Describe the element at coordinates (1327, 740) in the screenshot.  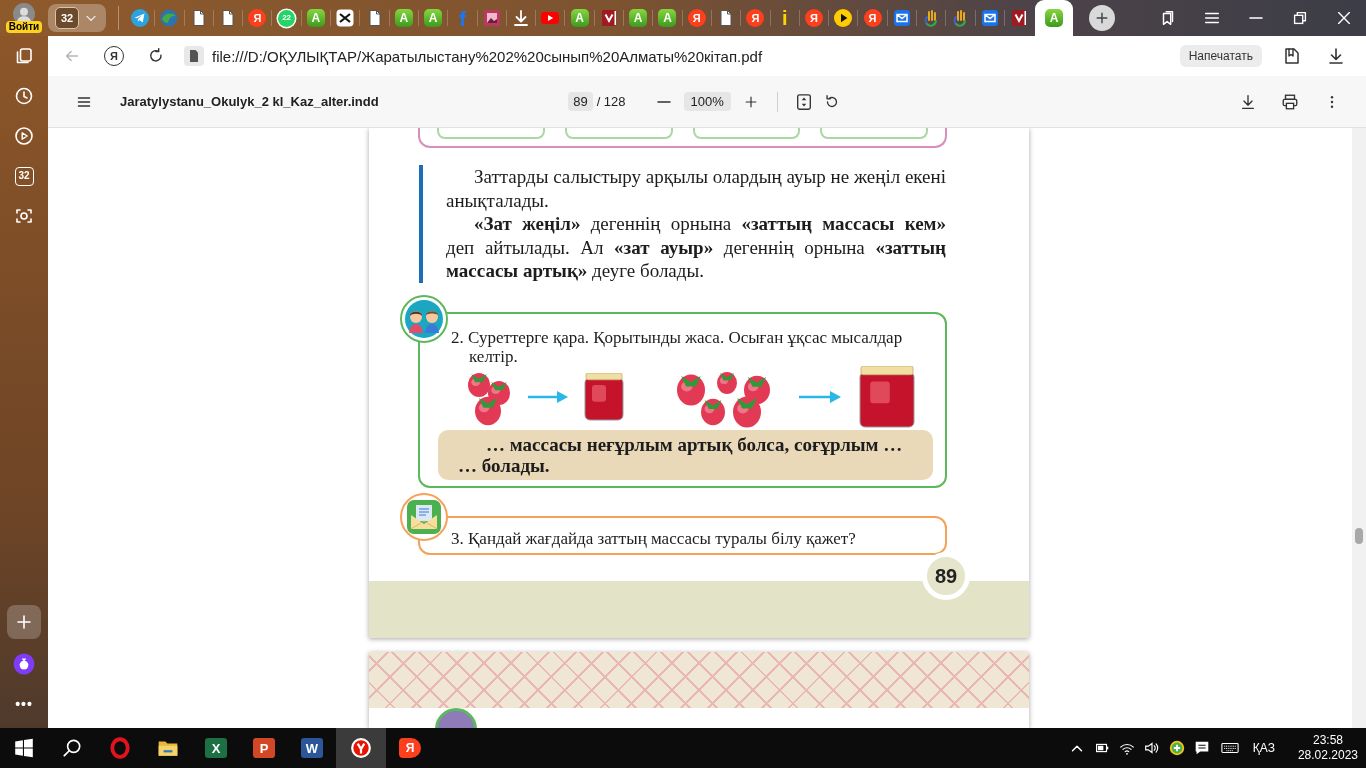
I see `clock-time: 23:58` at that location.